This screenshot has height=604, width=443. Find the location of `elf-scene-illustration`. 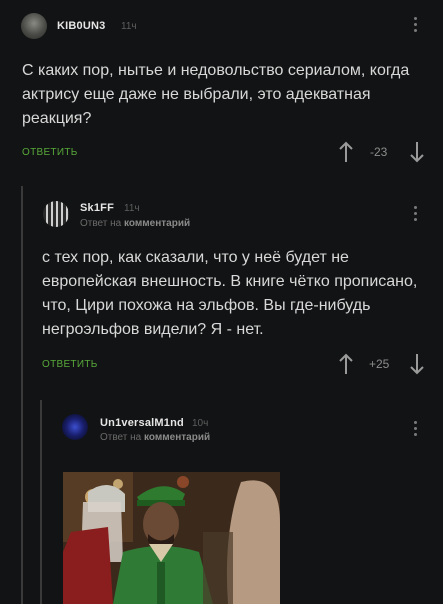

elf-scene-illustration is located at coordinates (171, 538).